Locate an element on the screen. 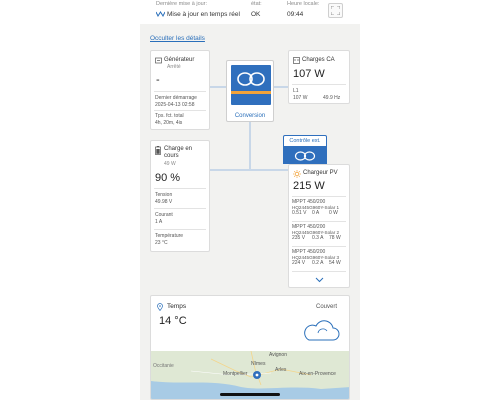  connector-converter-loads is located at coordinates (281, 87).